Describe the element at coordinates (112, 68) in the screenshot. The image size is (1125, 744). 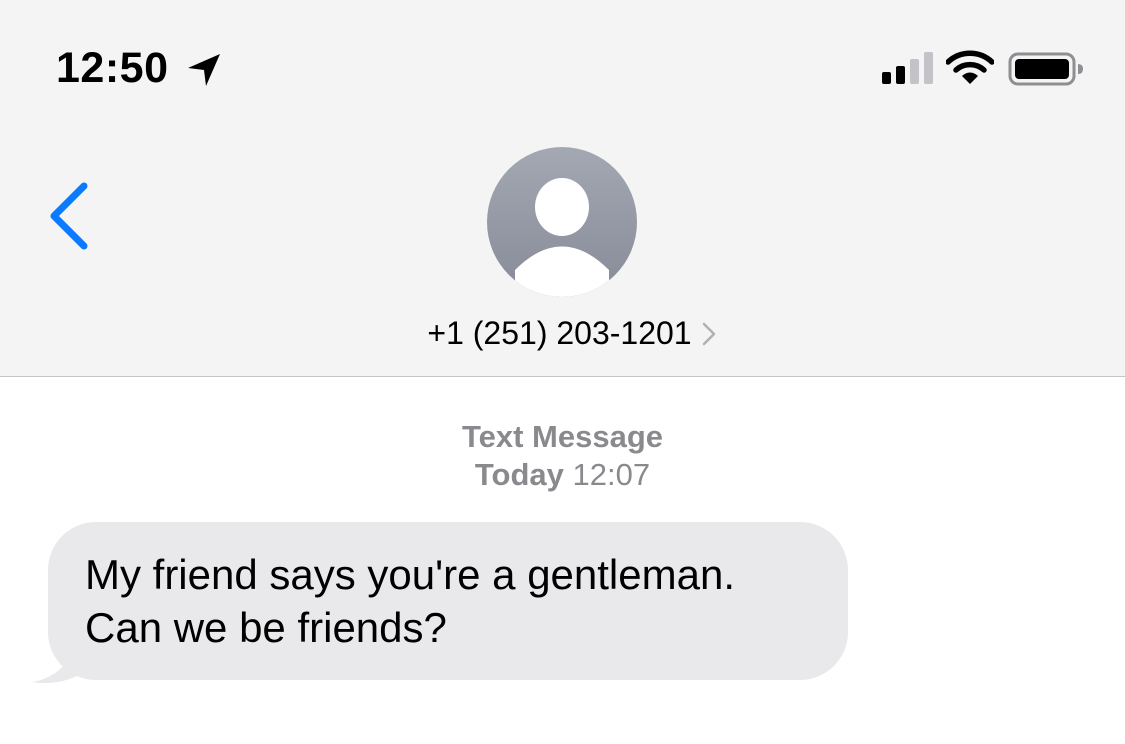
I see `status-time: 12:50` at that location.